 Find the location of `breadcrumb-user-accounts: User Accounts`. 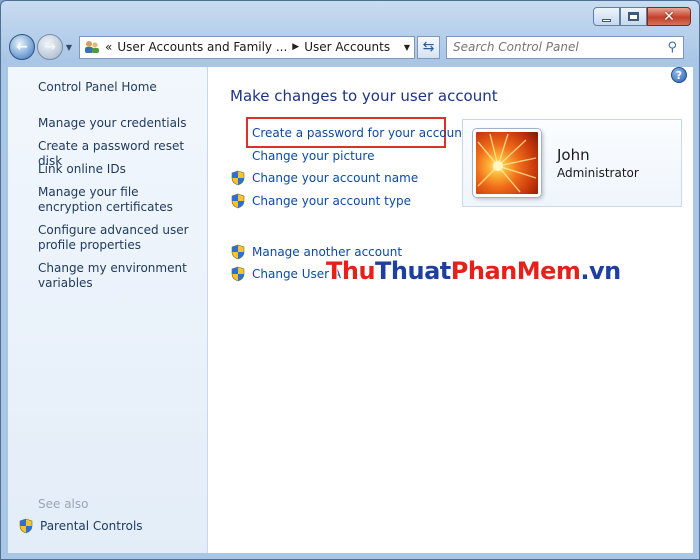

breadcrumb-user-accounts: User Accounts is located at coordinates (347, 47).